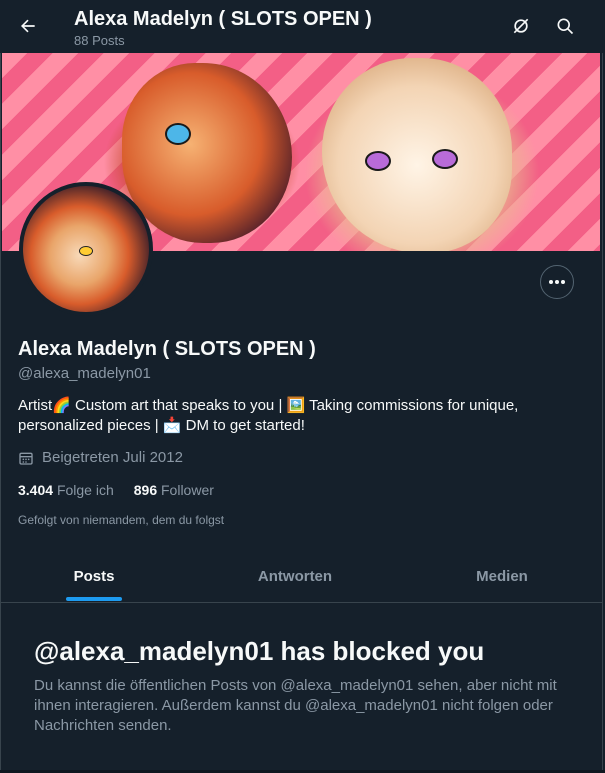  I want to click on search-button, so click(565, 26).